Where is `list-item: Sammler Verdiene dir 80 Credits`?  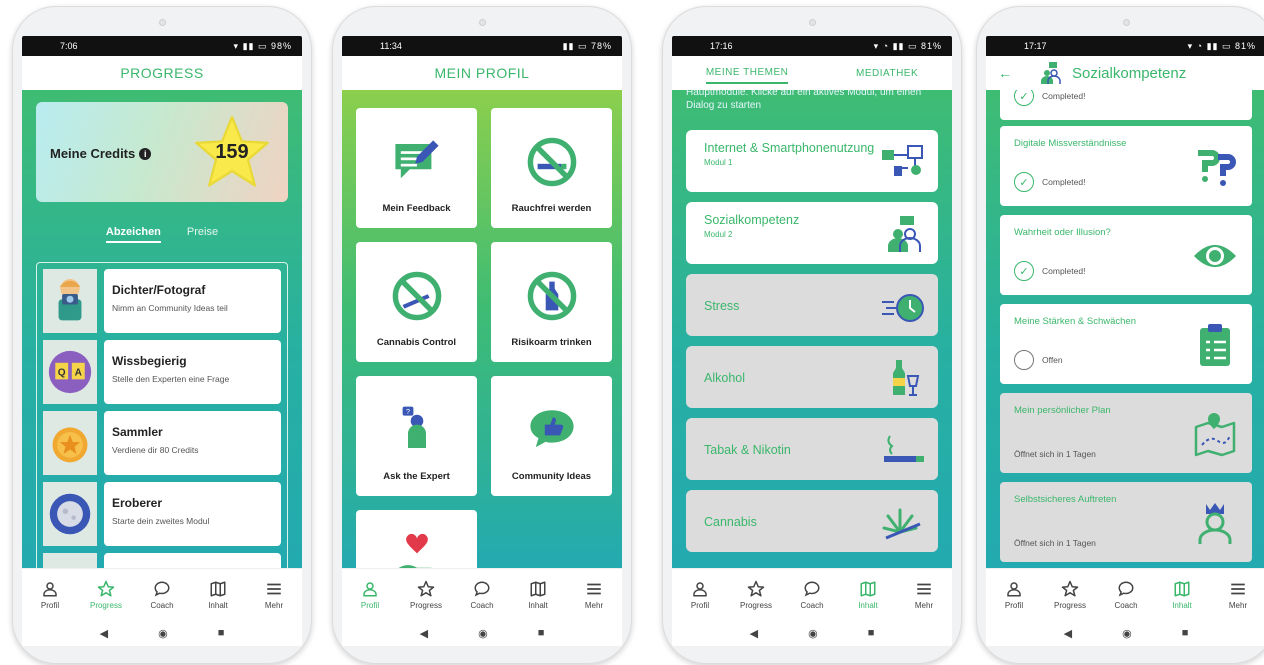 list-item: Sammler Verdiene dir 80 Credits is located at coordinates (162, 443).